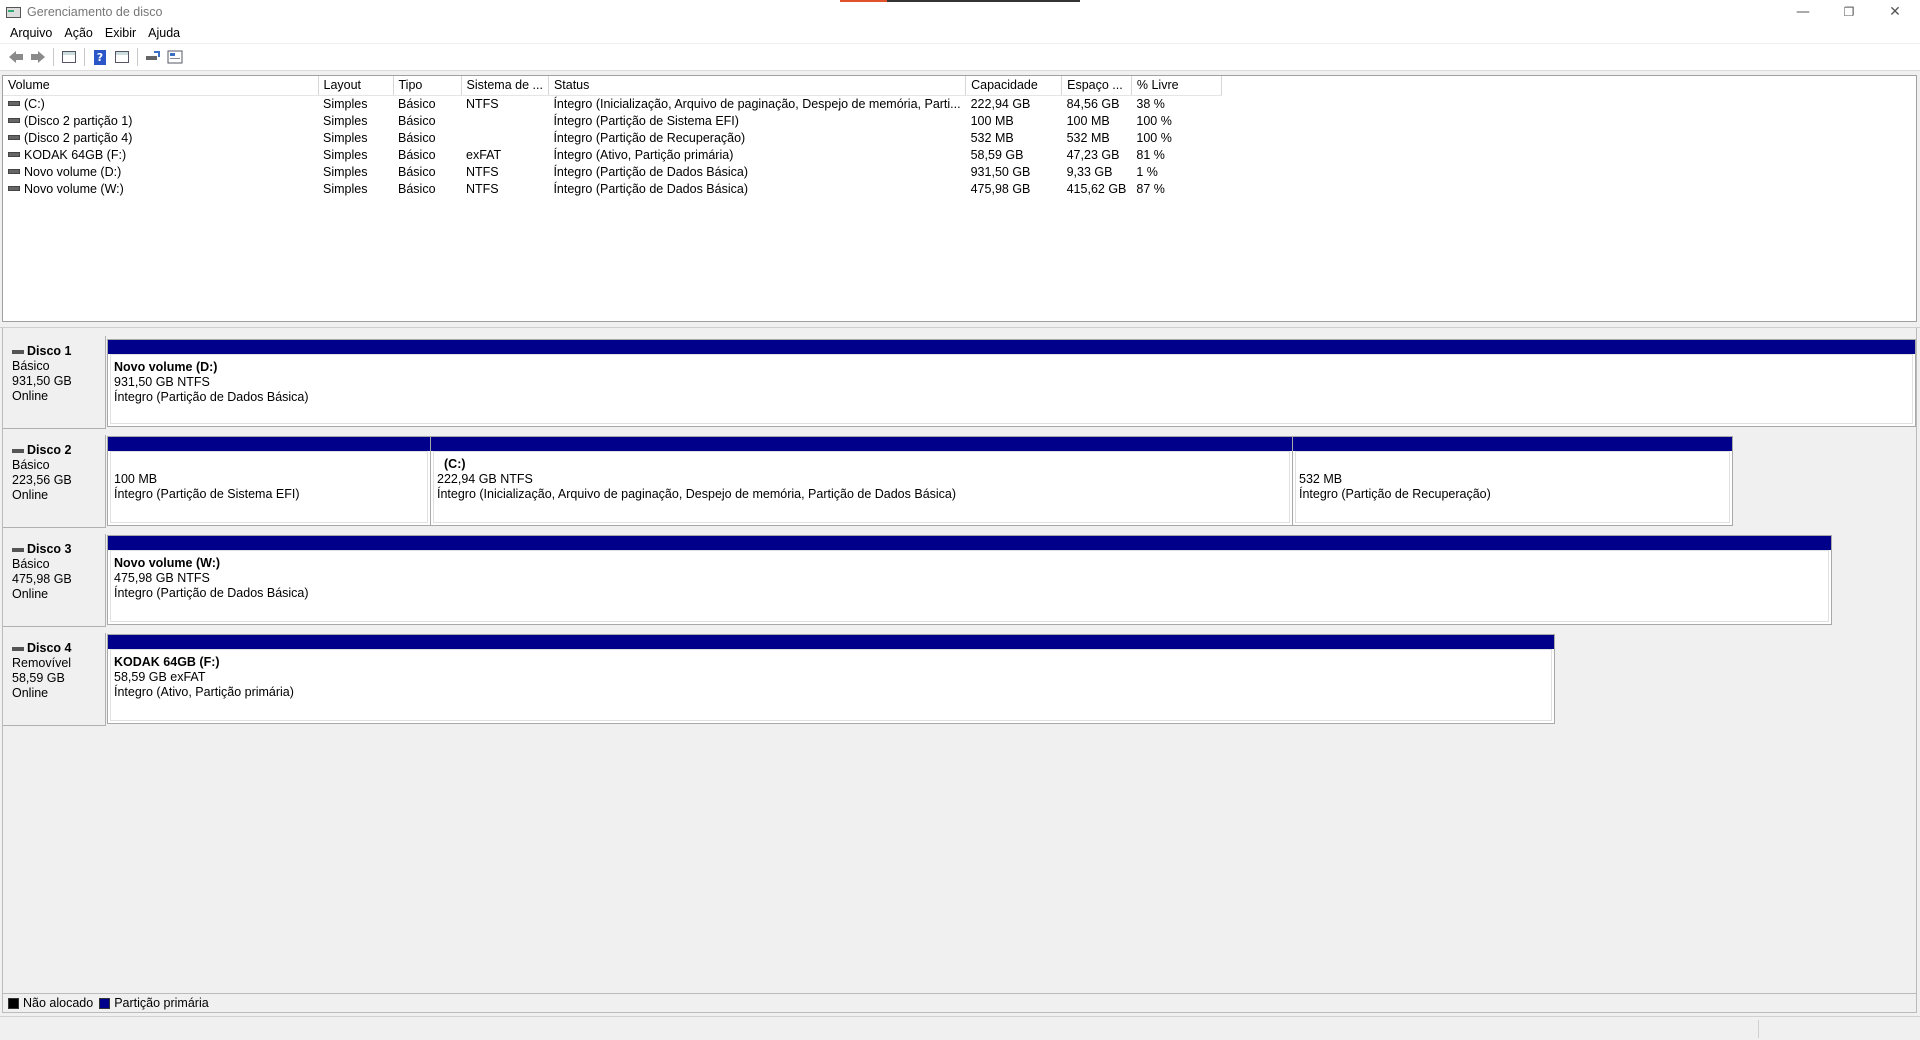 The height and width of the screenshot is (1040, 1920). I want to click on status-bar-separator, so click(1758, 1029).